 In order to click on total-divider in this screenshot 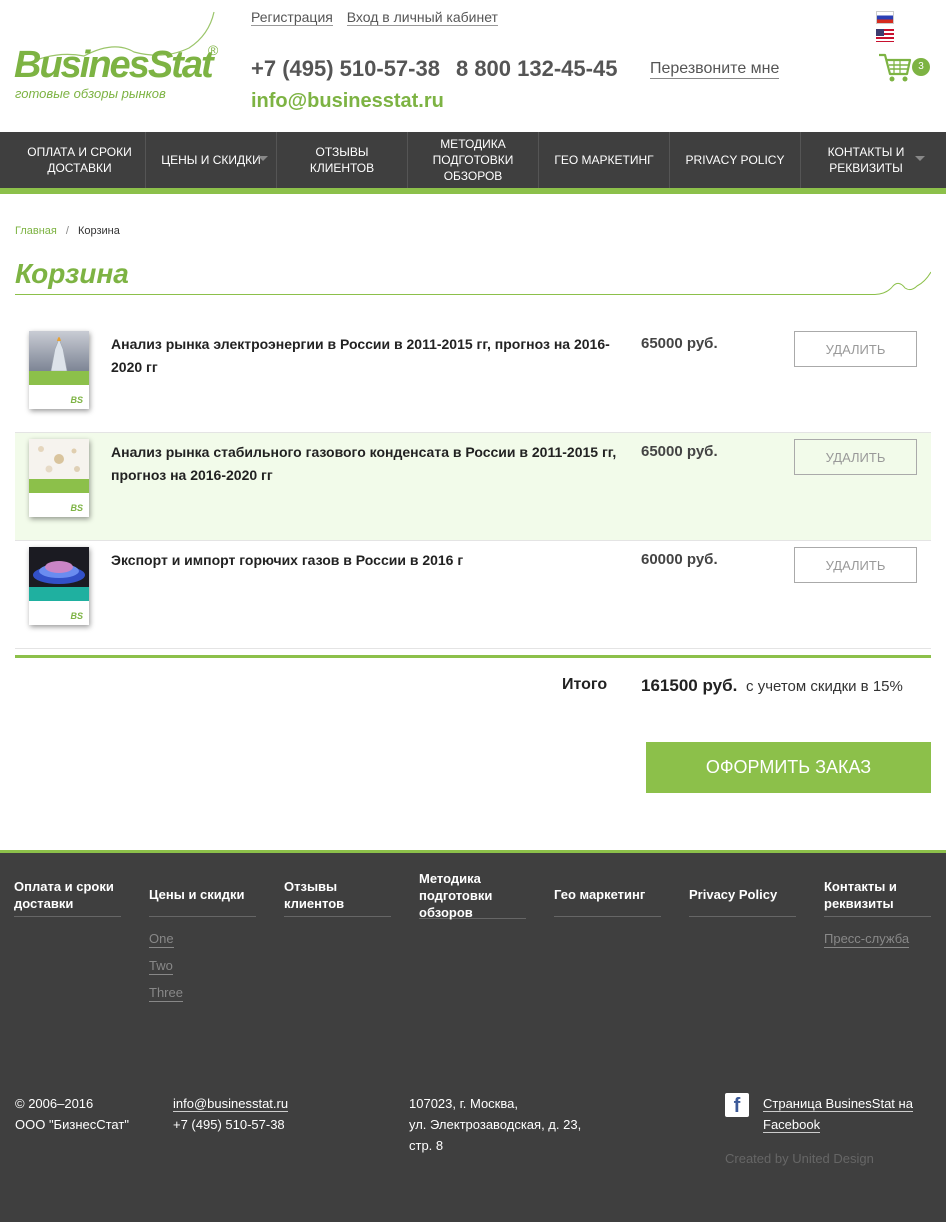, I will do `click(473, 656)`.